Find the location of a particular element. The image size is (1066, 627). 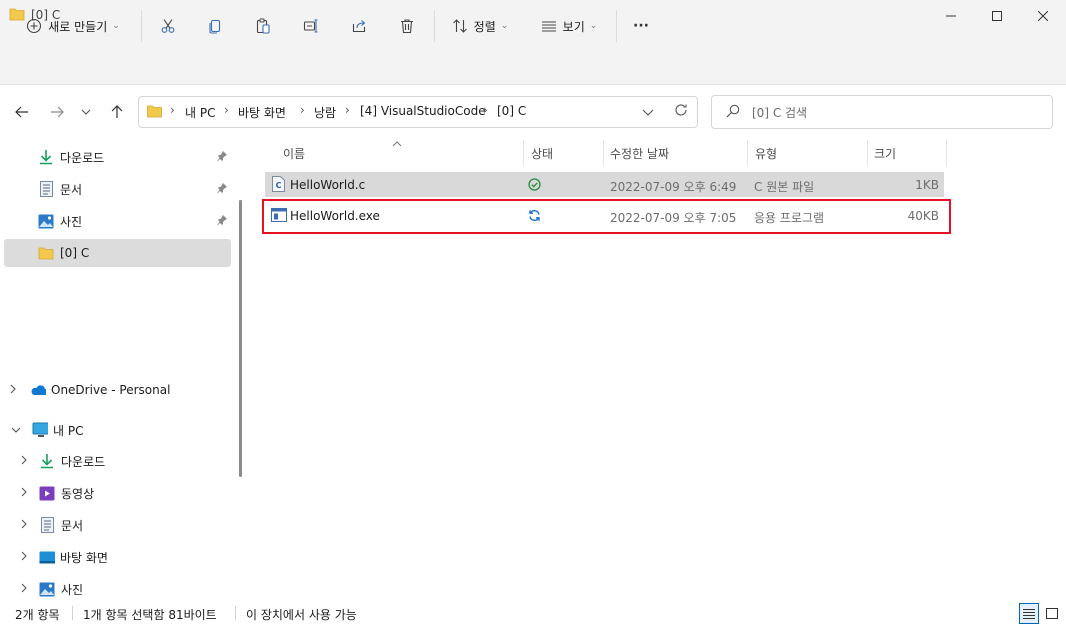

address-history-chevron-icon is located at coordinates (648, 113).